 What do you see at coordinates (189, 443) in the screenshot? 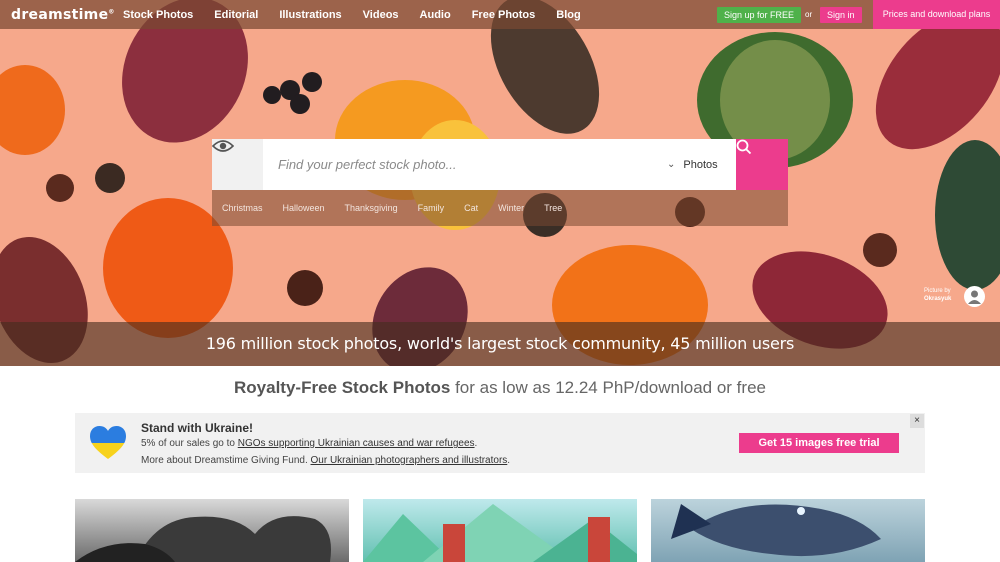
I see `line1-prefix: 5% of our sales go to` at bounding box center [189, 443].